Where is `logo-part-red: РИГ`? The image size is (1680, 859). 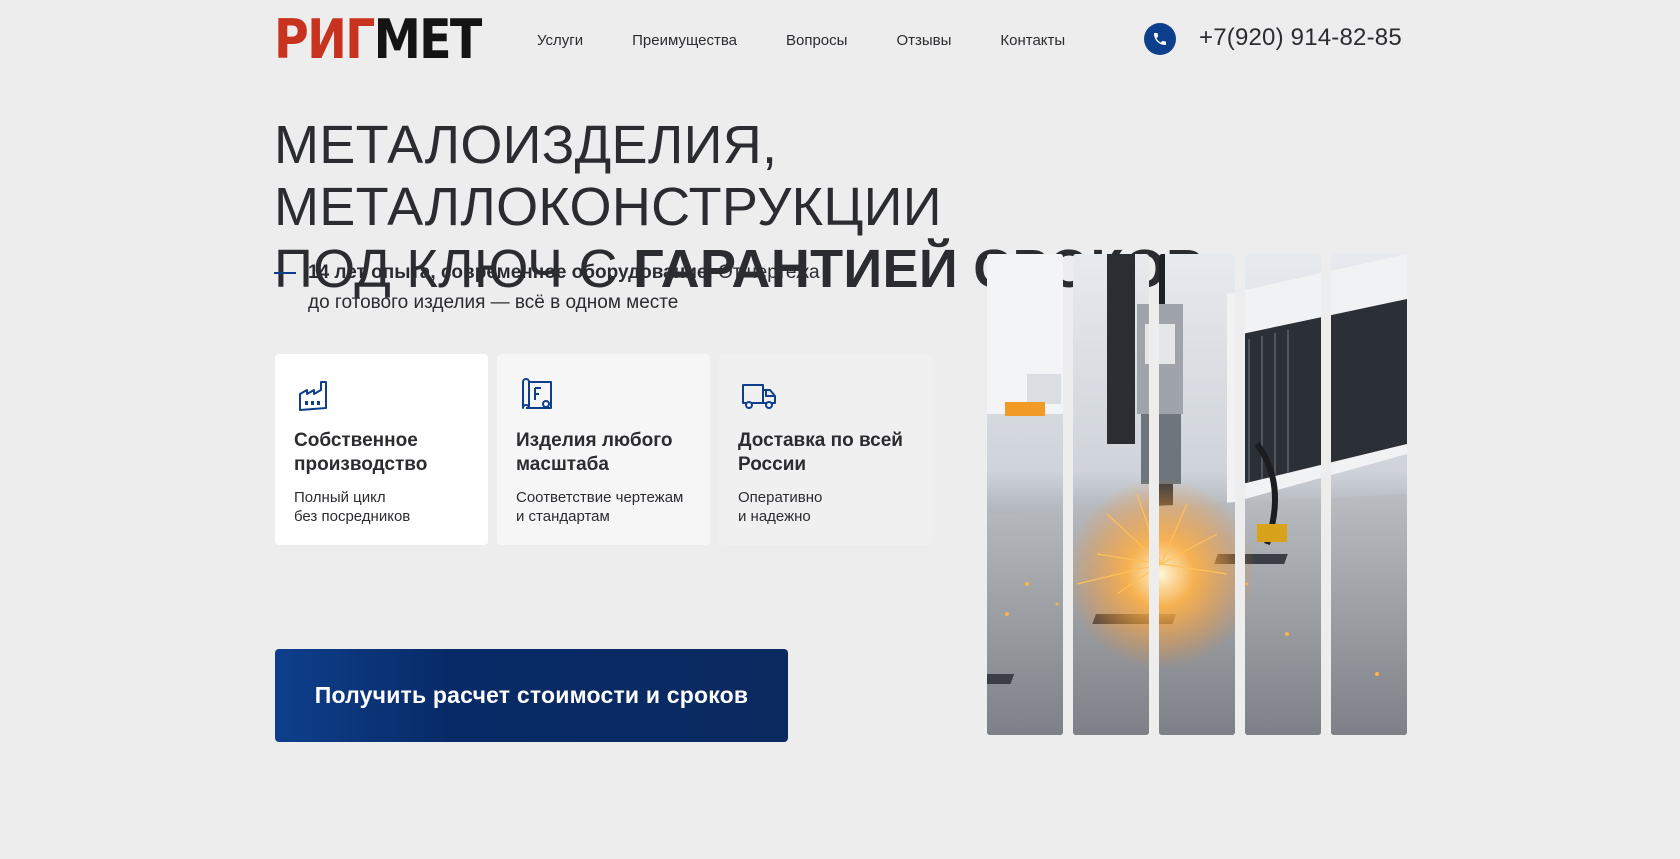
logo-part-red: РИГ is located at coordinates (324, 39).